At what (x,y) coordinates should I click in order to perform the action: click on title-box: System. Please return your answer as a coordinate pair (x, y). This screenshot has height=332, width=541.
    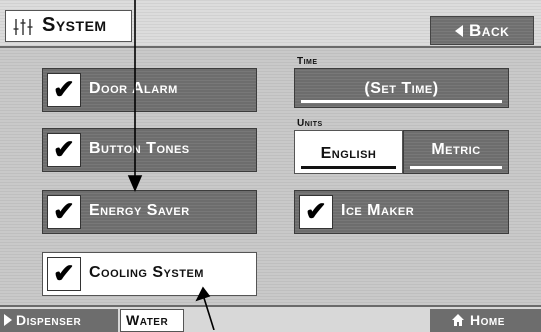
    Looking at the image, I should click on (68, 26).